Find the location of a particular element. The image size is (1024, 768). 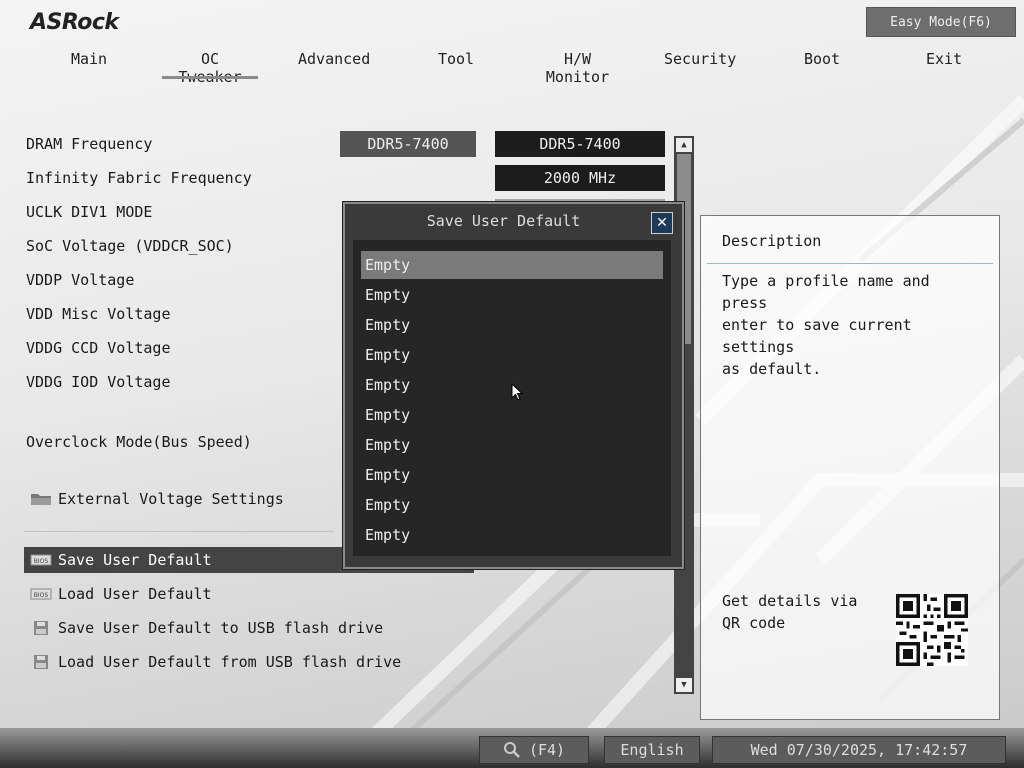

external-voltage-label: External Voltage Settings is located at coordinates (171, 499).